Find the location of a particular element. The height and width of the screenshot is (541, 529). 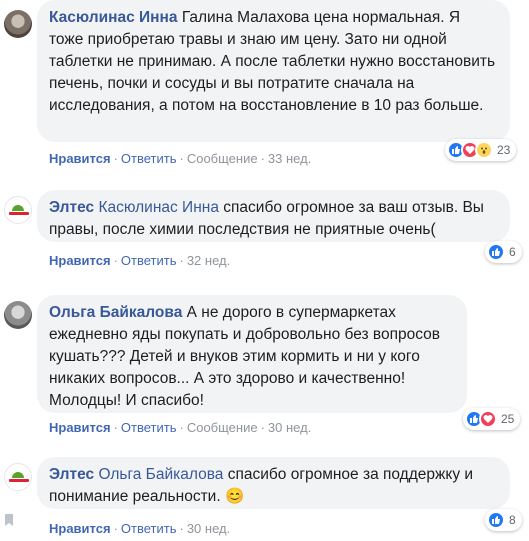

wow-icon is located at coordinates (484, 150).